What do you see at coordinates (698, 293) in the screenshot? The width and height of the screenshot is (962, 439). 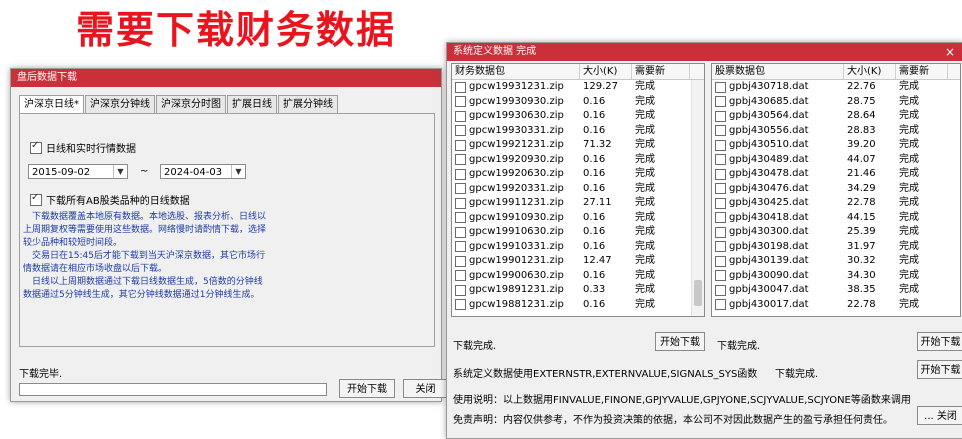 I see `scroll-thumb` at bounding box center [698, 293].